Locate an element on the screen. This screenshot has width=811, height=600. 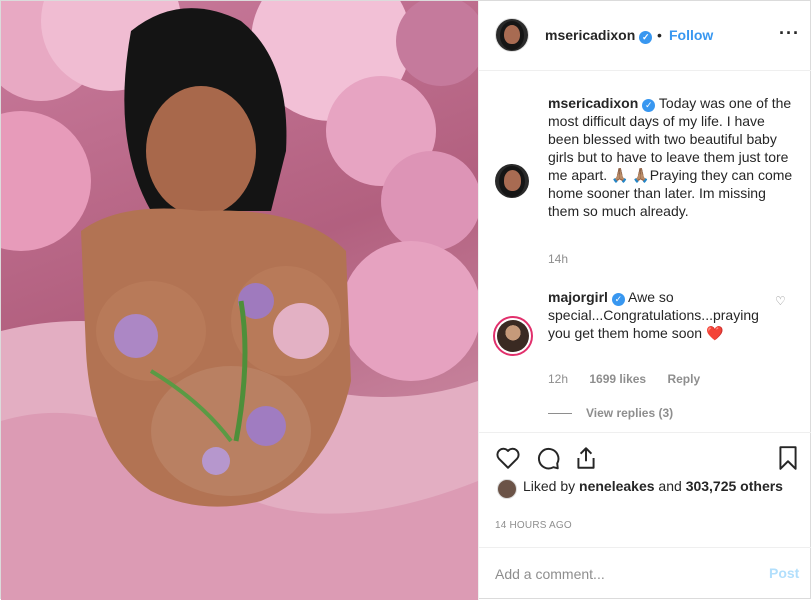
share-icon is located at coordinates (586, 458).